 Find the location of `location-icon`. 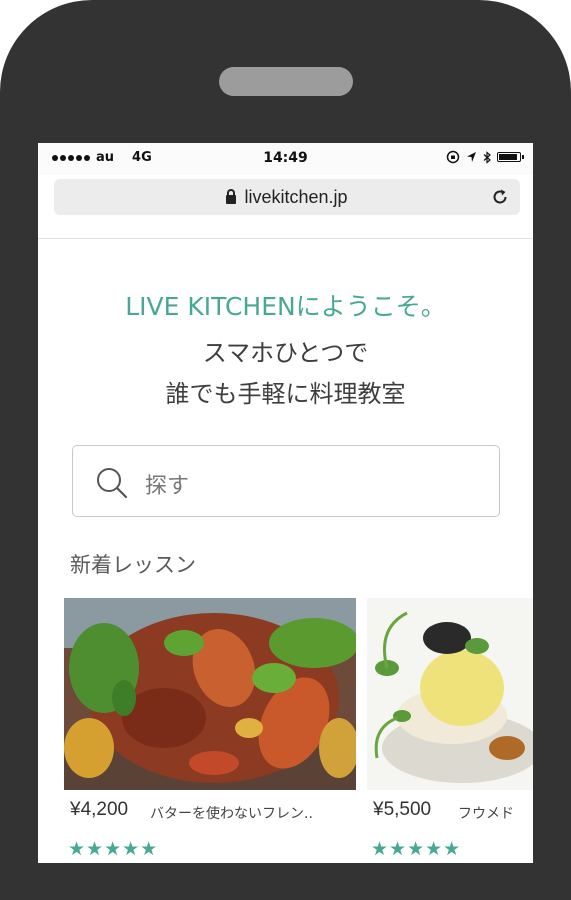

location-icon is located at coordinates (471, 157).